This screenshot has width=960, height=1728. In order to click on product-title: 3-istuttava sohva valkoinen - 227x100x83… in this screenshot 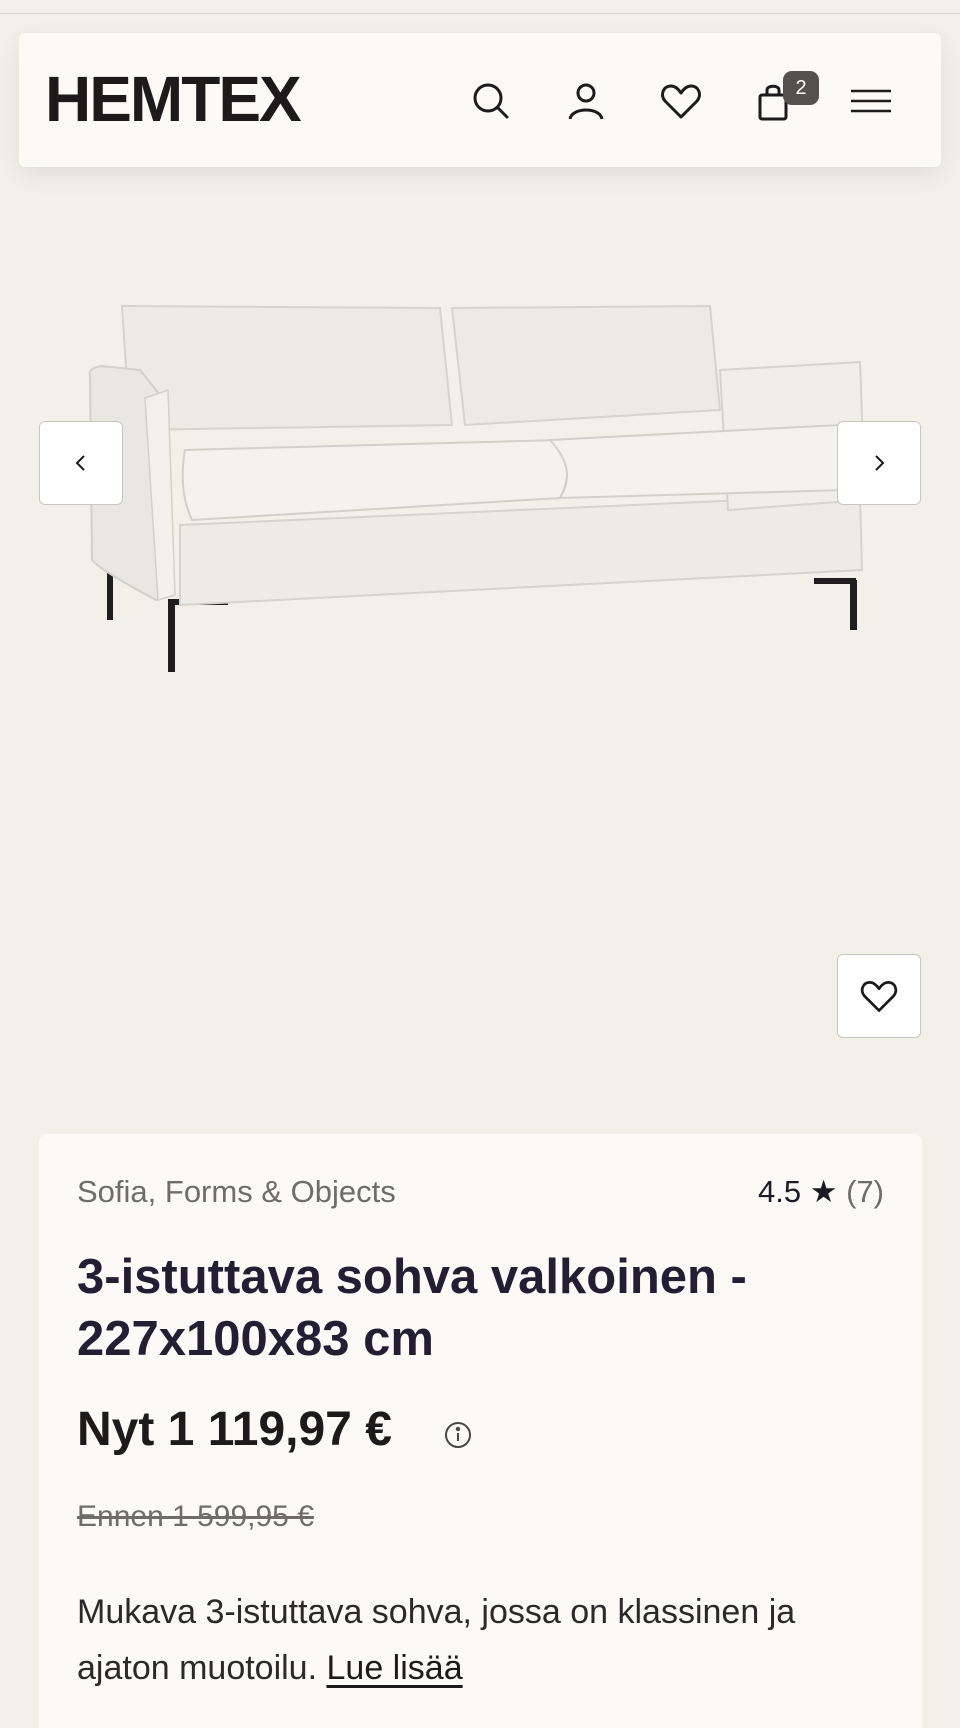, I will do `click(412, 1308)`.